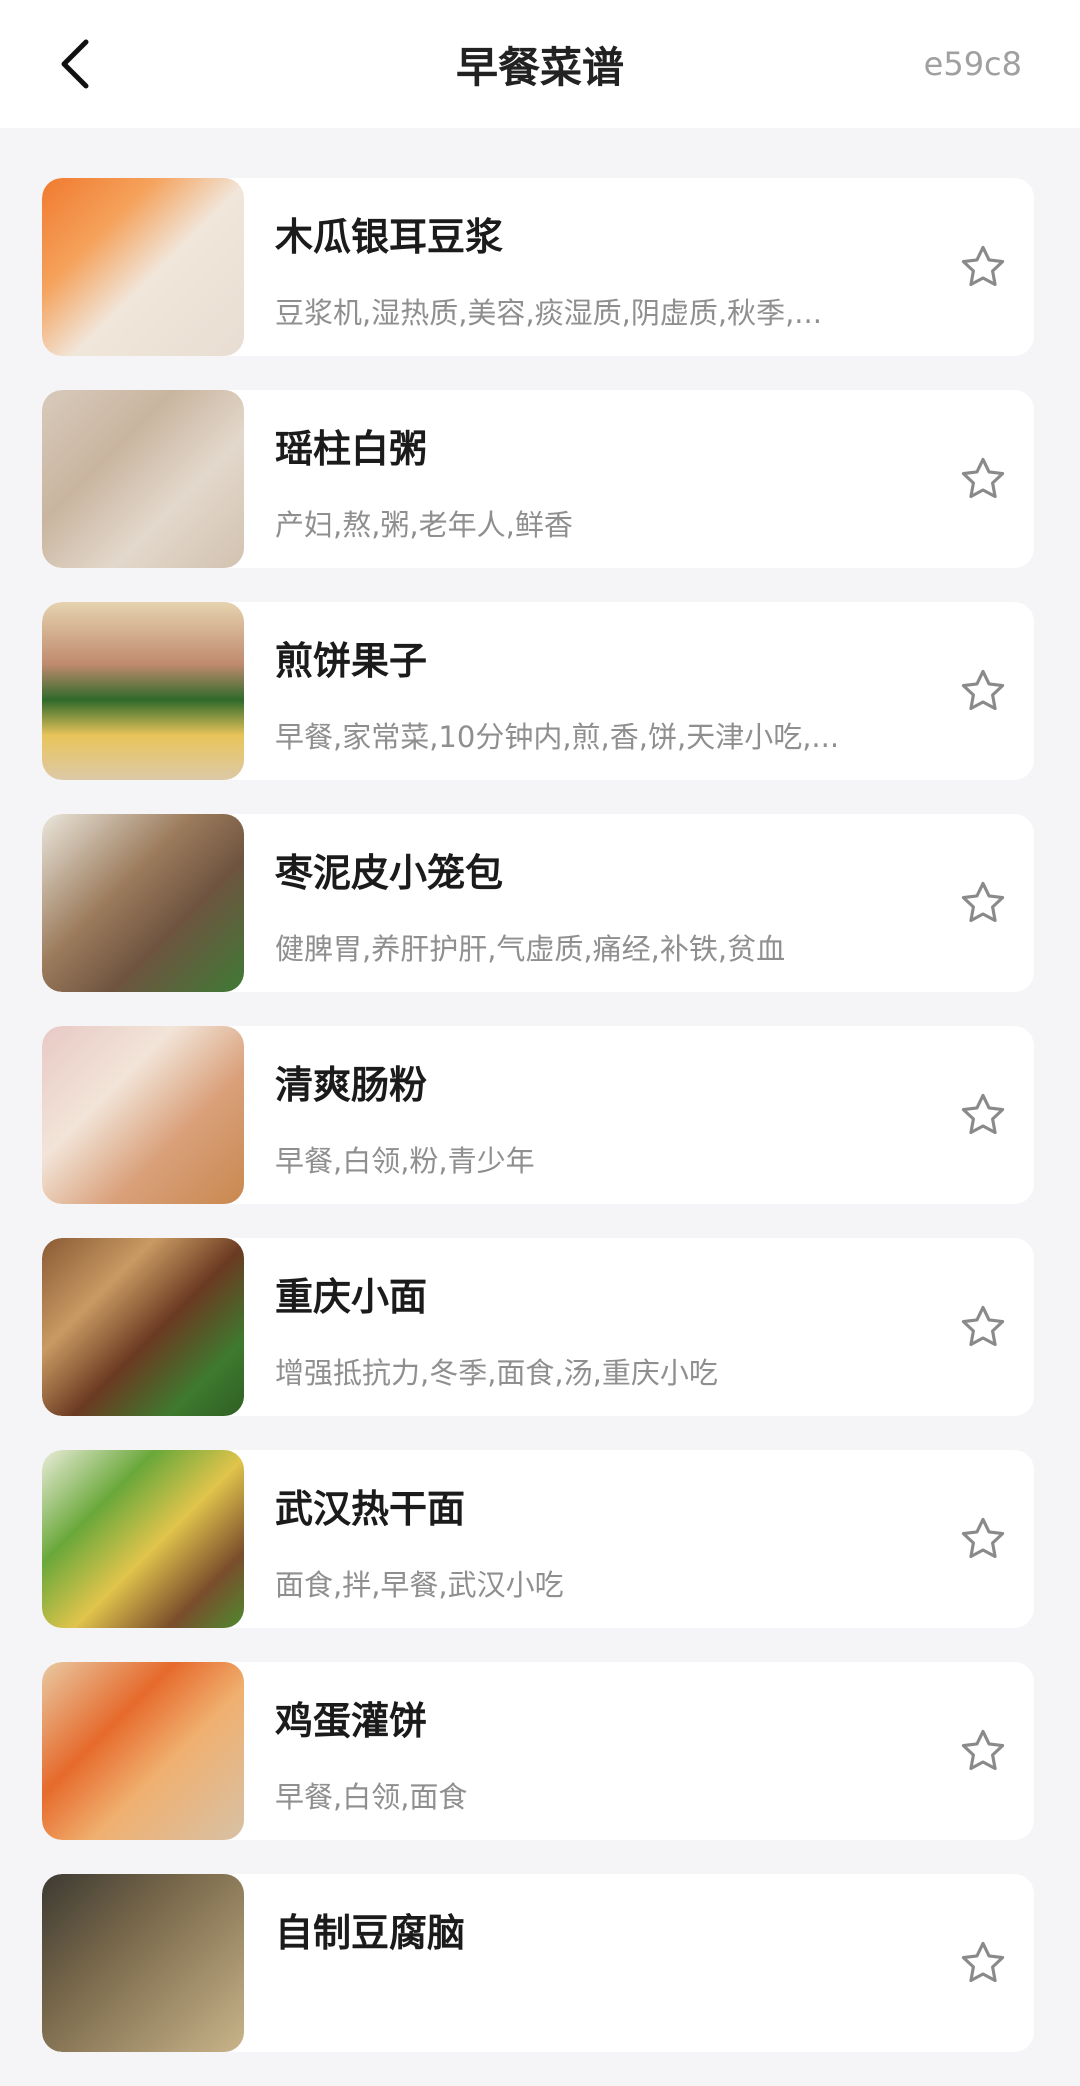  I want to click on recipe-tags: 增强抵抗力,冬季,面食,汤,重庆小吃, so click(496, 1373).